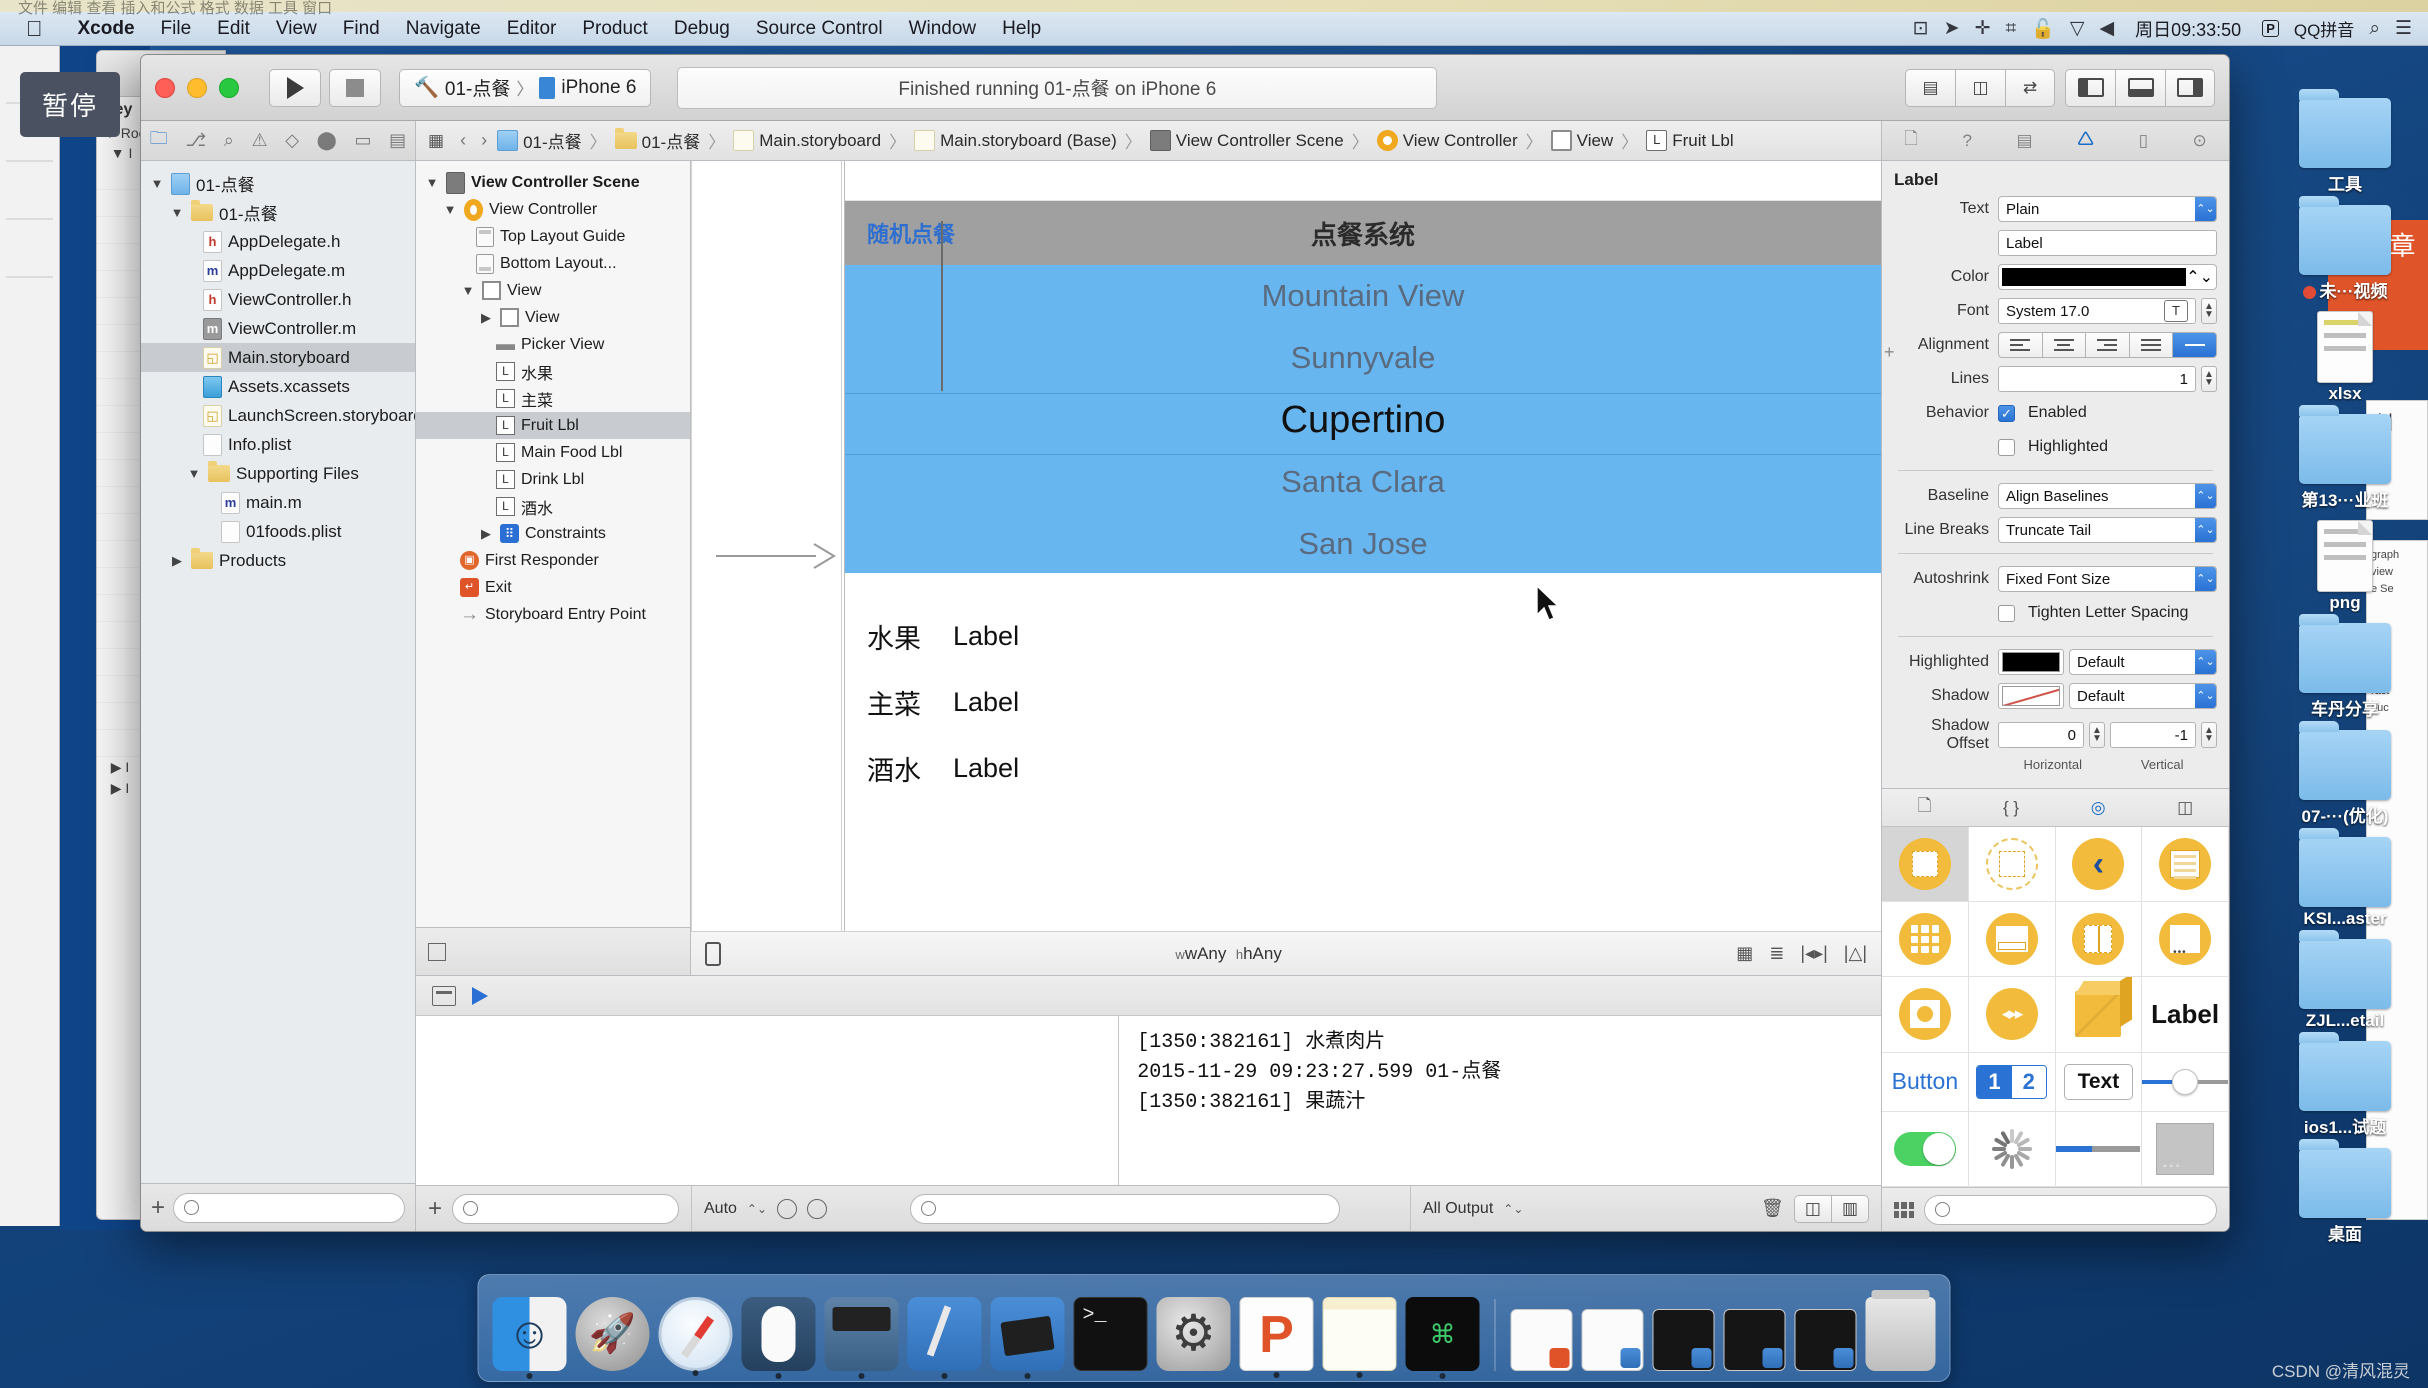 The image size is (2428, 1388). I want to click on breadcrumb-item-view-controller: View Controller, so click(1460, 141).